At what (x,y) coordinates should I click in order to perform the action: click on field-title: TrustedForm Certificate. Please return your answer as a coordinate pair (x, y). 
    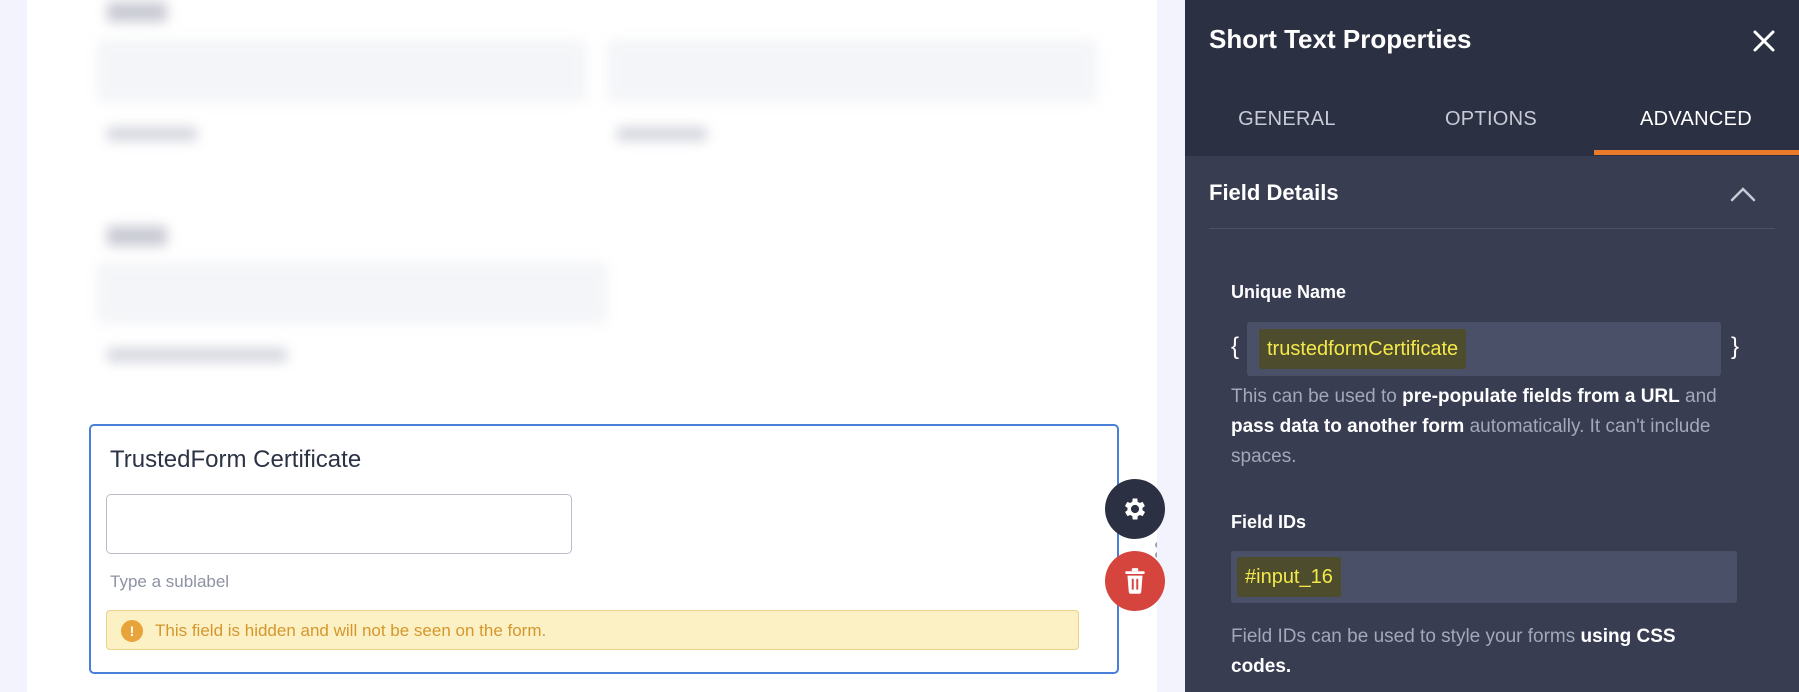
    Looking at the image, I should click on (235, 460).